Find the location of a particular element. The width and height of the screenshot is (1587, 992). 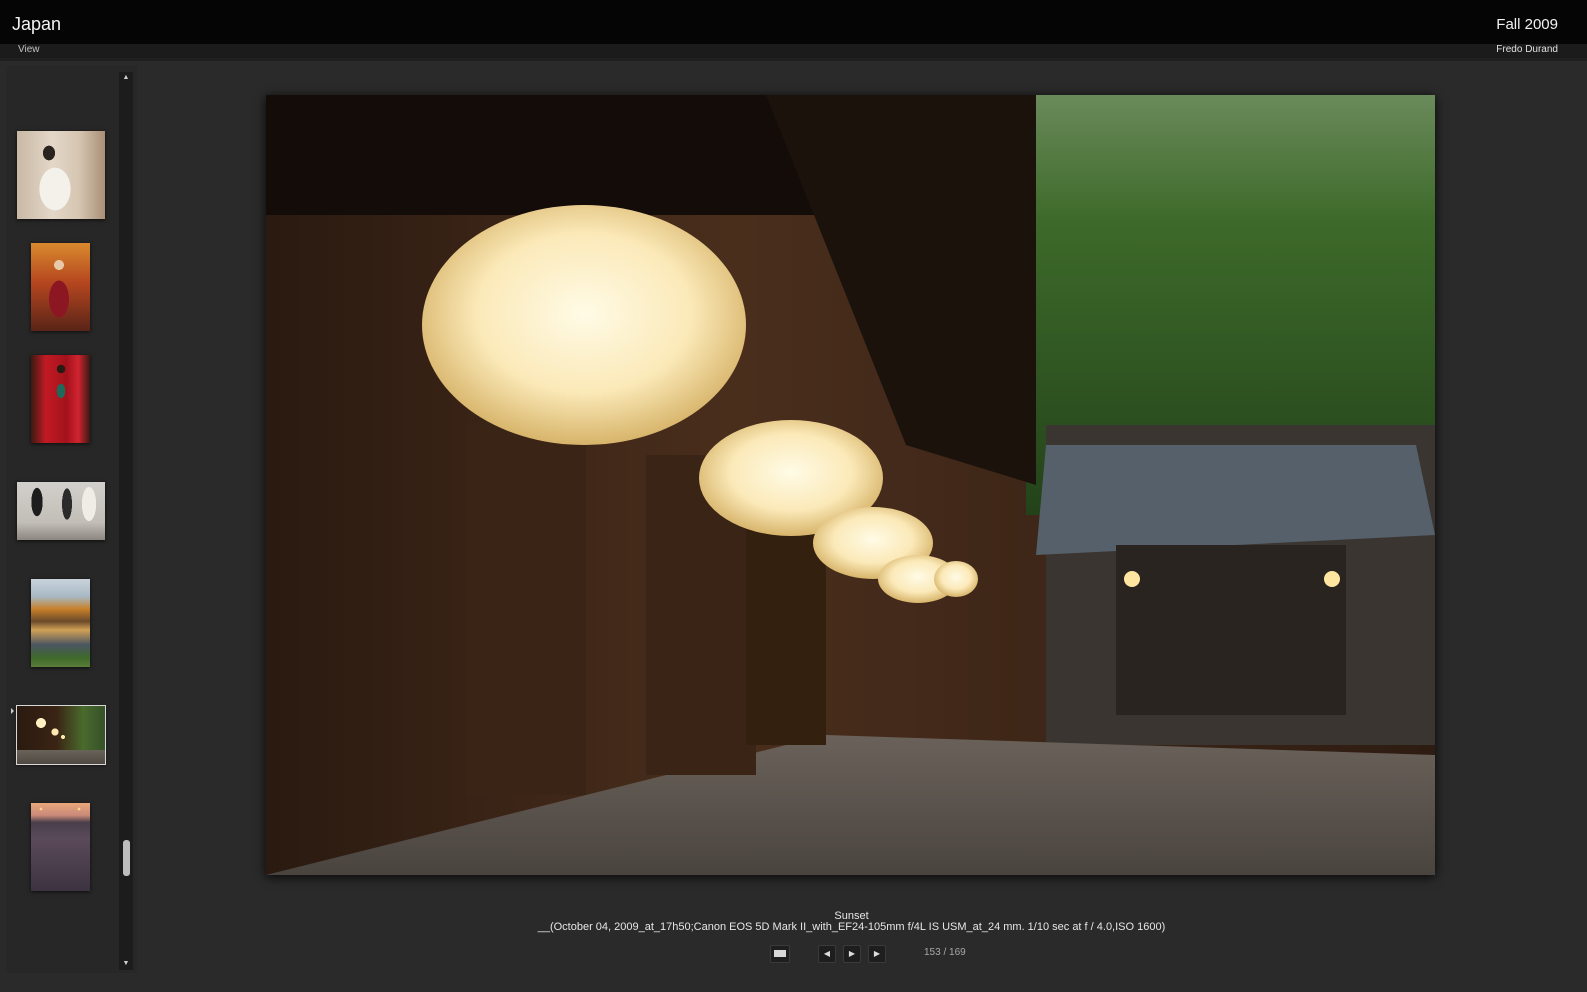

thumbnail-lanterns-selected is located at coordinates (61, 735).